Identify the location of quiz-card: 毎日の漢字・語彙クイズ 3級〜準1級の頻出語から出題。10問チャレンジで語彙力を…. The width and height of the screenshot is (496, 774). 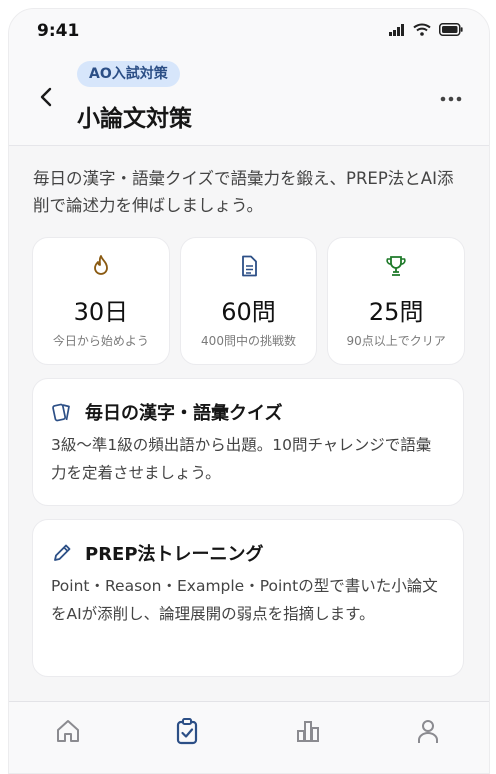
(248, 442).